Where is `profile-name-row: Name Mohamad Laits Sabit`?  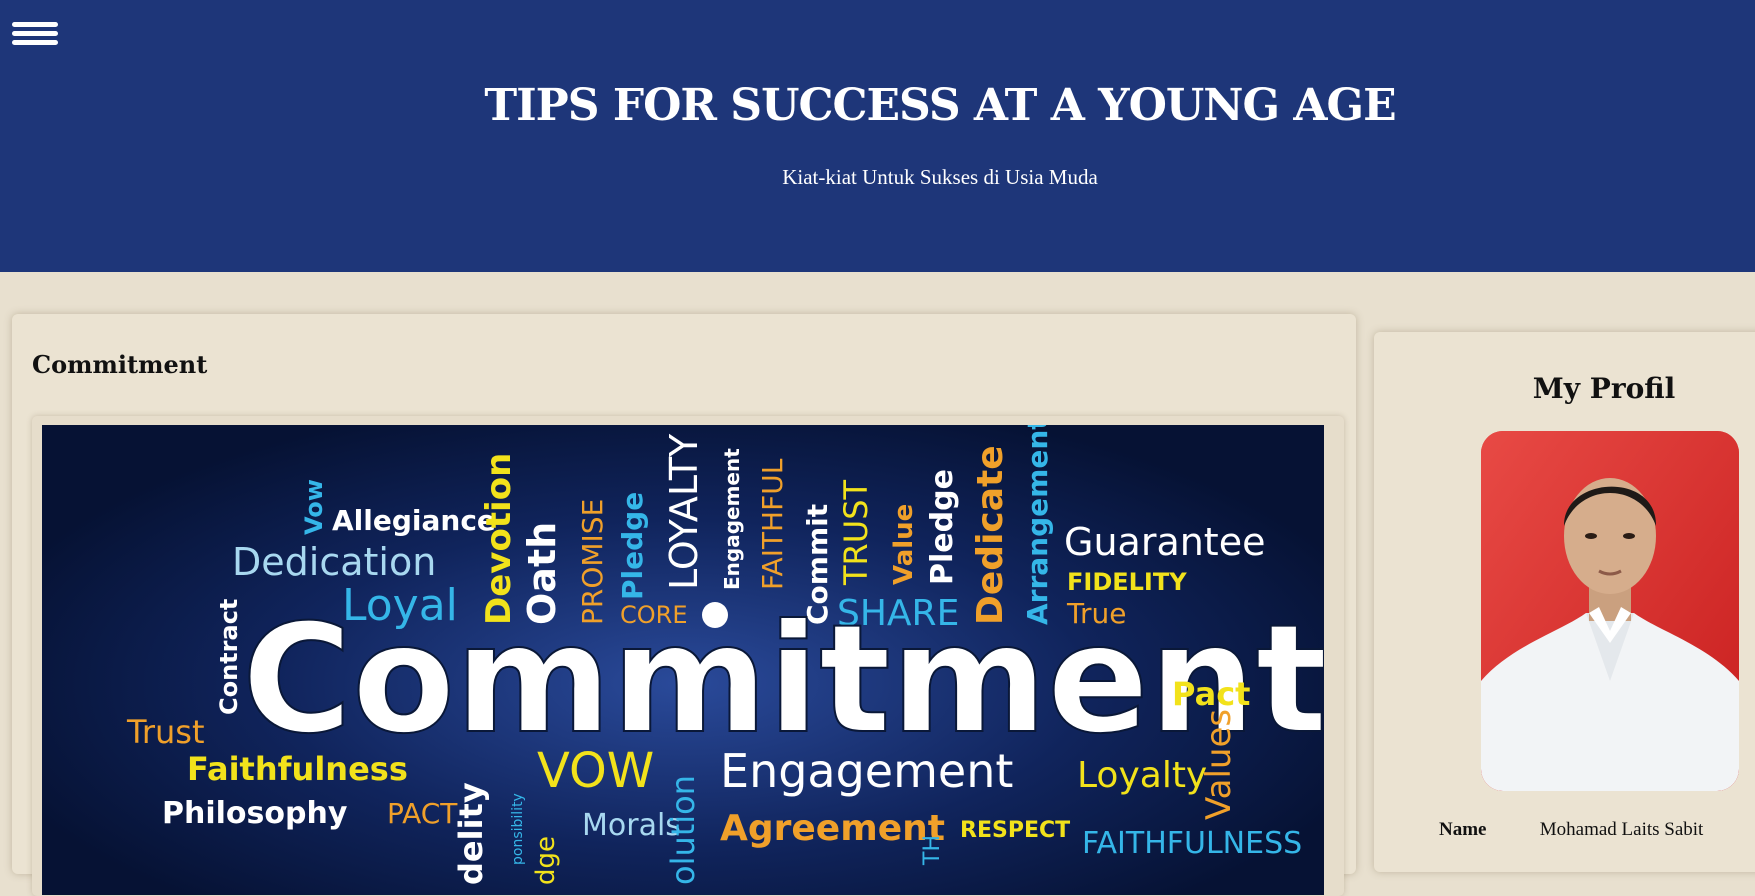 profile-name-row: Name Mohamad Laits Sabit is located at coordinates (1597, 830).